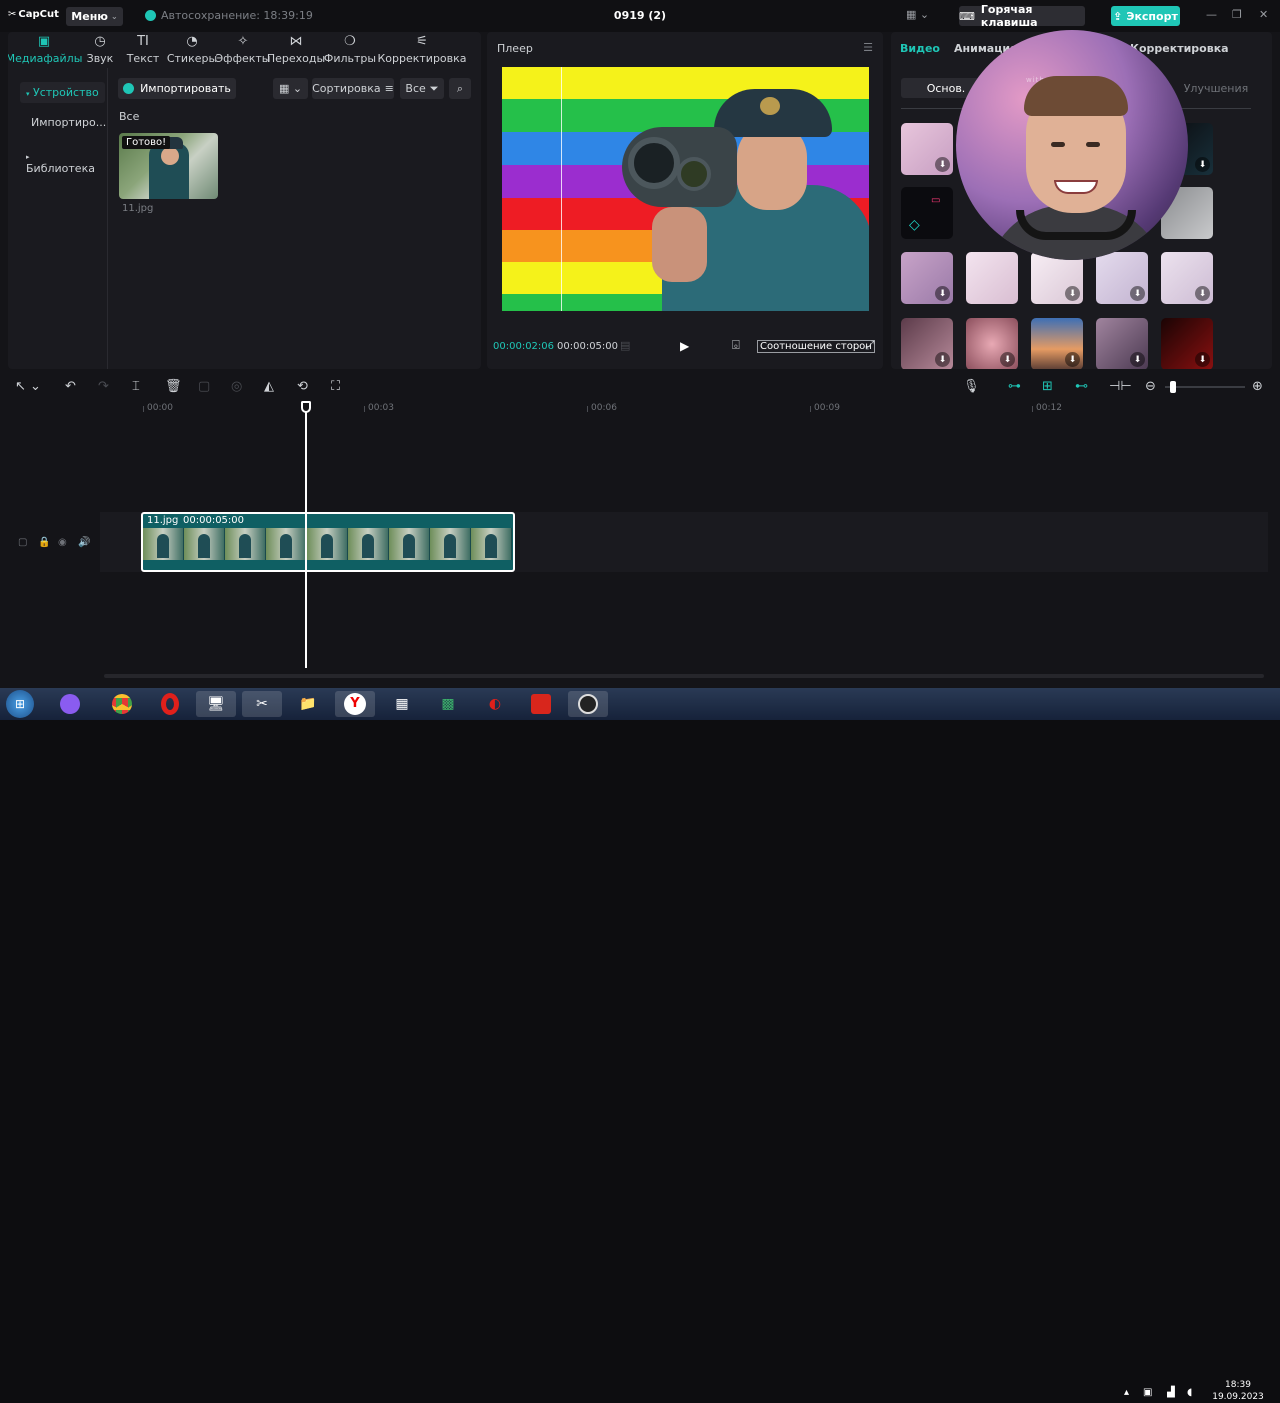 The width and height of the screenshot is (1280, 1403). Describe the element at coordinates (143, 50) in the screenshot. I see `tab-text: TI Текст` at that location.